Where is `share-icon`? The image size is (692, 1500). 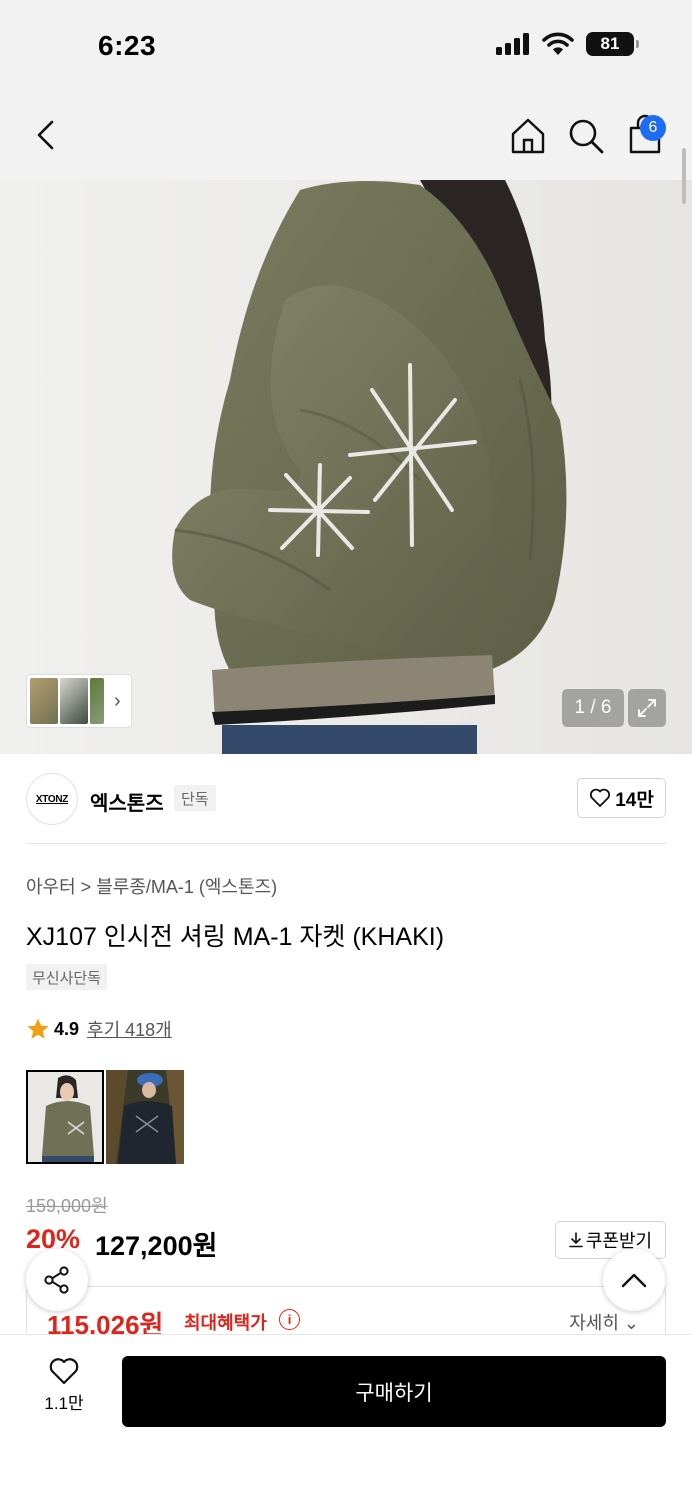
share-icon is located at coordinates (56, 1280).